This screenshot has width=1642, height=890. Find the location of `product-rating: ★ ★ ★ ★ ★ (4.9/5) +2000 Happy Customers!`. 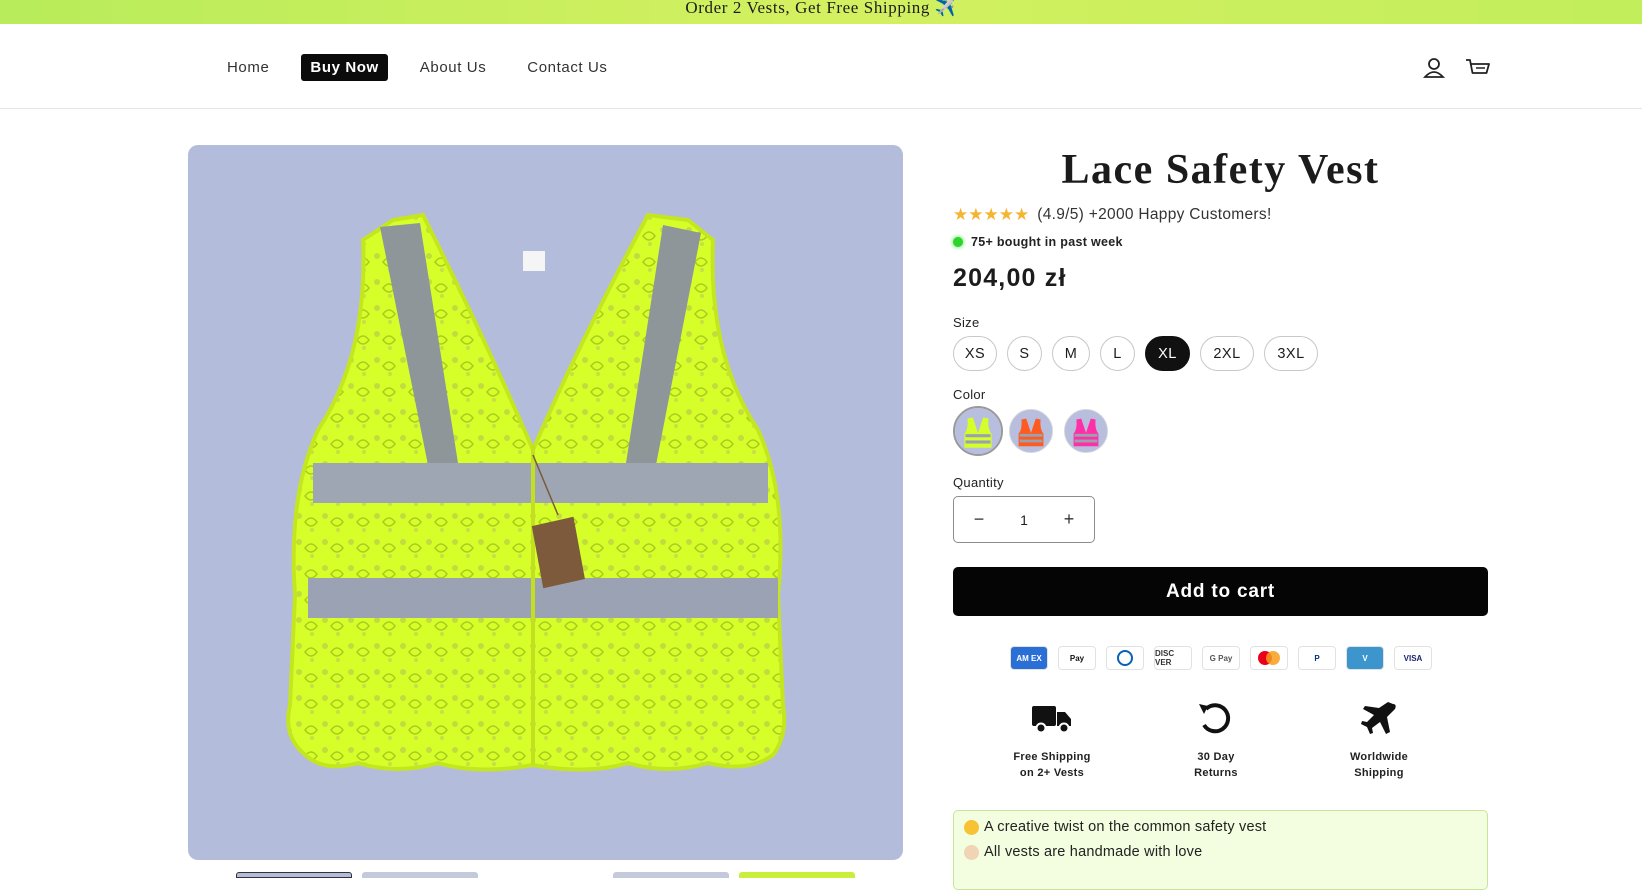

product-rating: ★ ★ ★ ★ ★ (4.9/5) +2000 Happy Customers! is located at coordinates (1112, 215).